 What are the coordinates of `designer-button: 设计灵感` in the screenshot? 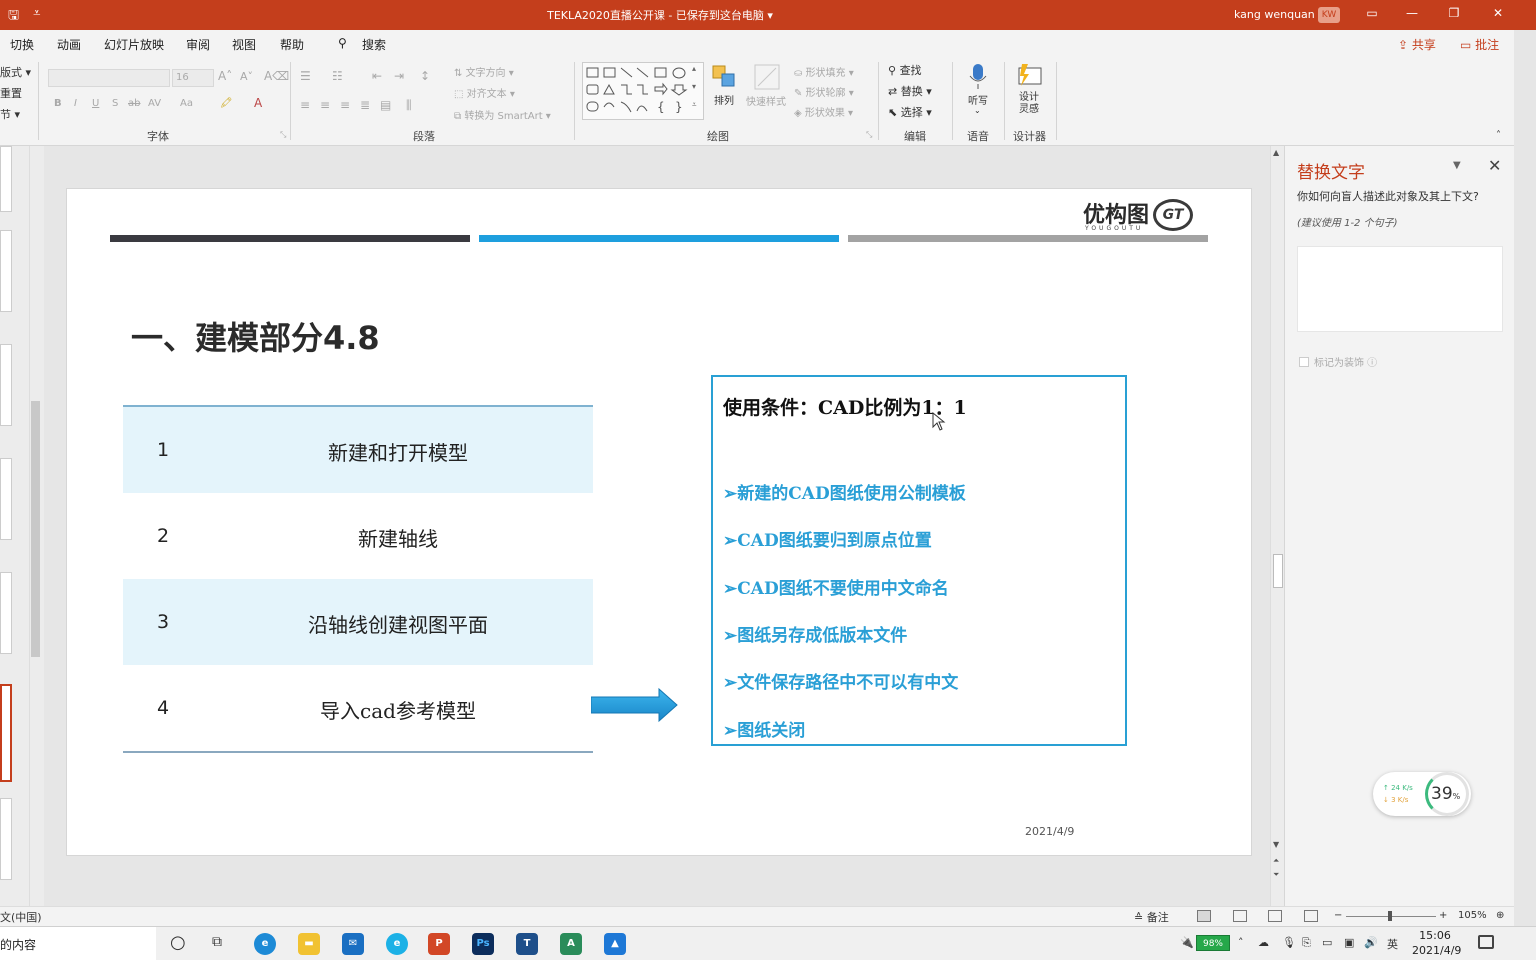 It's located at (1031, 104).